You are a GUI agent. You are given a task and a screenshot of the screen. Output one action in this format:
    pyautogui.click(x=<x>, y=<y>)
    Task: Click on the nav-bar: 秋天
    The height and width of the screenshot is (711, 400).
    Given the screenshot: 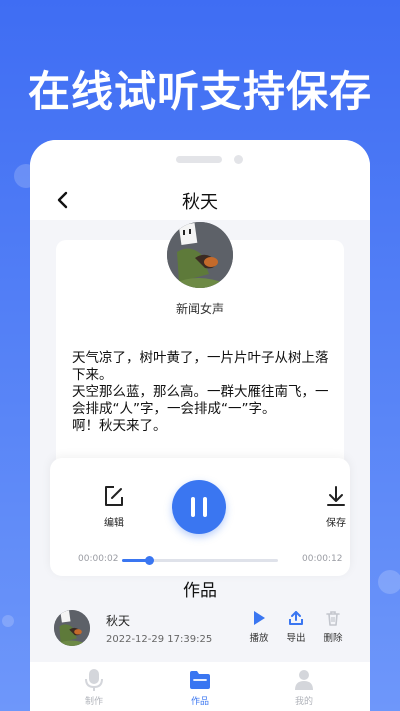 What is the action you would take?
    pyautogui.click(x=200, y=201)
    